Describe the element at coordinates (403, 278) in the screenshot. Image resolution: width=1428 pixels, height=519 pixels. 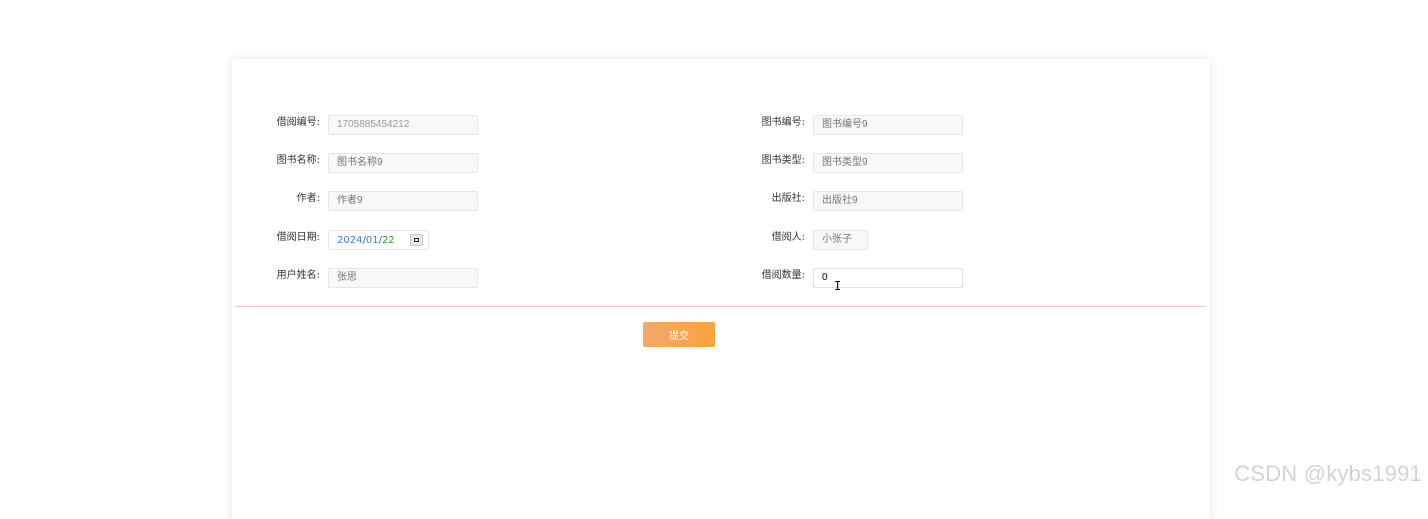
I see `user-name-field` at that location.